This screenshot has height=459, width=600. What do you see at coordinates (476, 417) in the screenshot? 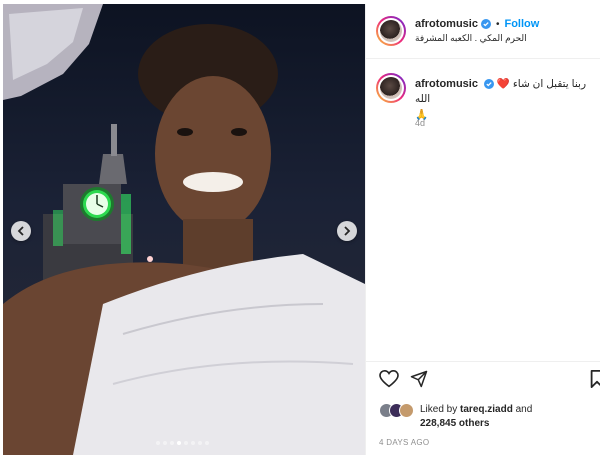
I see `likes-text: Liked by tareq.ziadd and 228,845 others` at bounding box center [476, 417].